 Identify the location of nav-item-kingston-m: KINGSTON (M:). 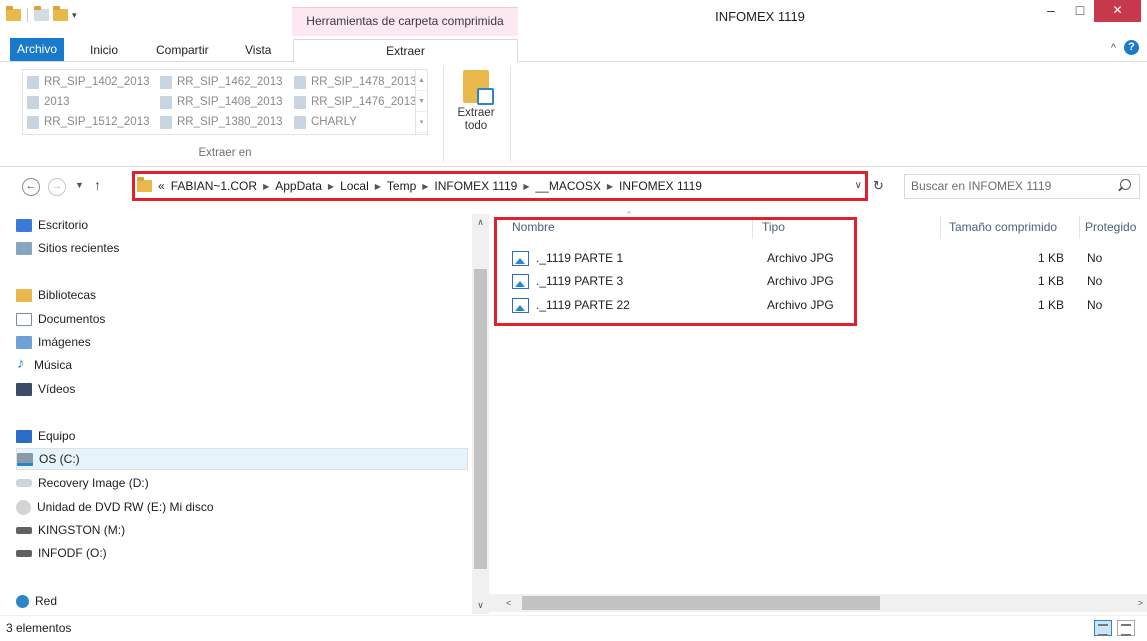
(242, 530).